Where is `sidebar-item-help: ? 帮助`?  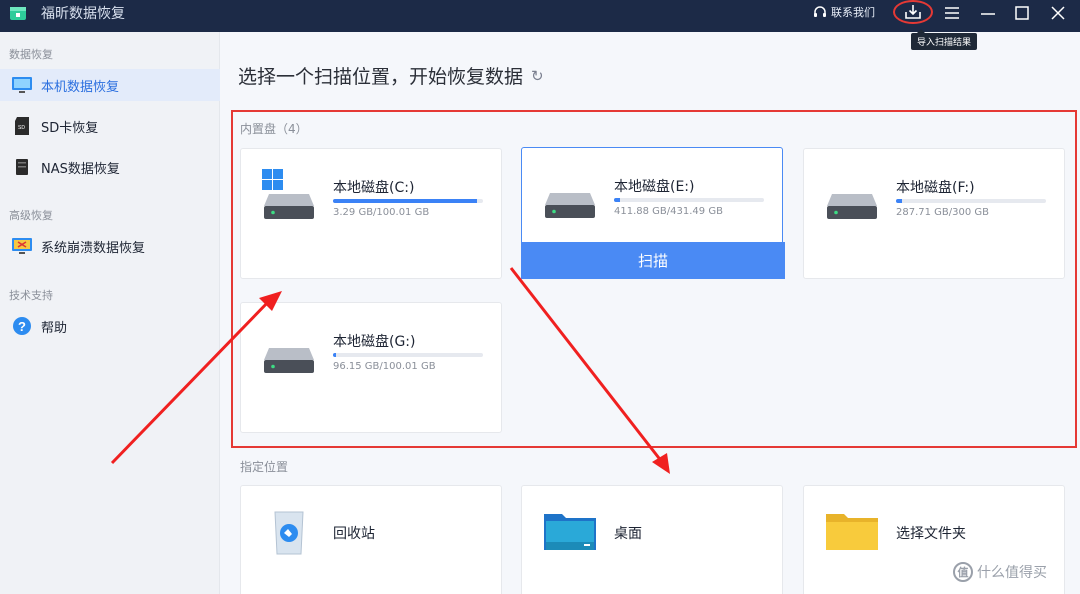 sidebar-item-help: ? 帮助 is located at coordinates (110, 326).